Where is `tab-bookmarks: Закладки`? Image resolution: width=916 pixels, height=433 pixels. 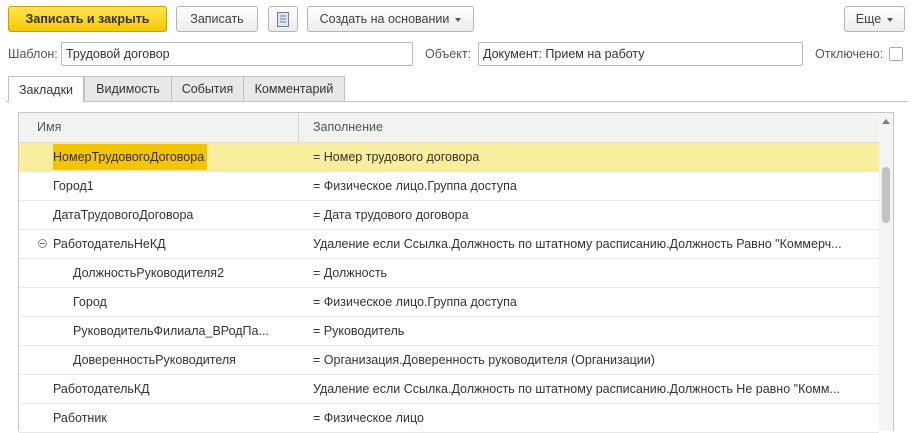 tab-bookmarks: Закладки is located at coordinates (46, 89).